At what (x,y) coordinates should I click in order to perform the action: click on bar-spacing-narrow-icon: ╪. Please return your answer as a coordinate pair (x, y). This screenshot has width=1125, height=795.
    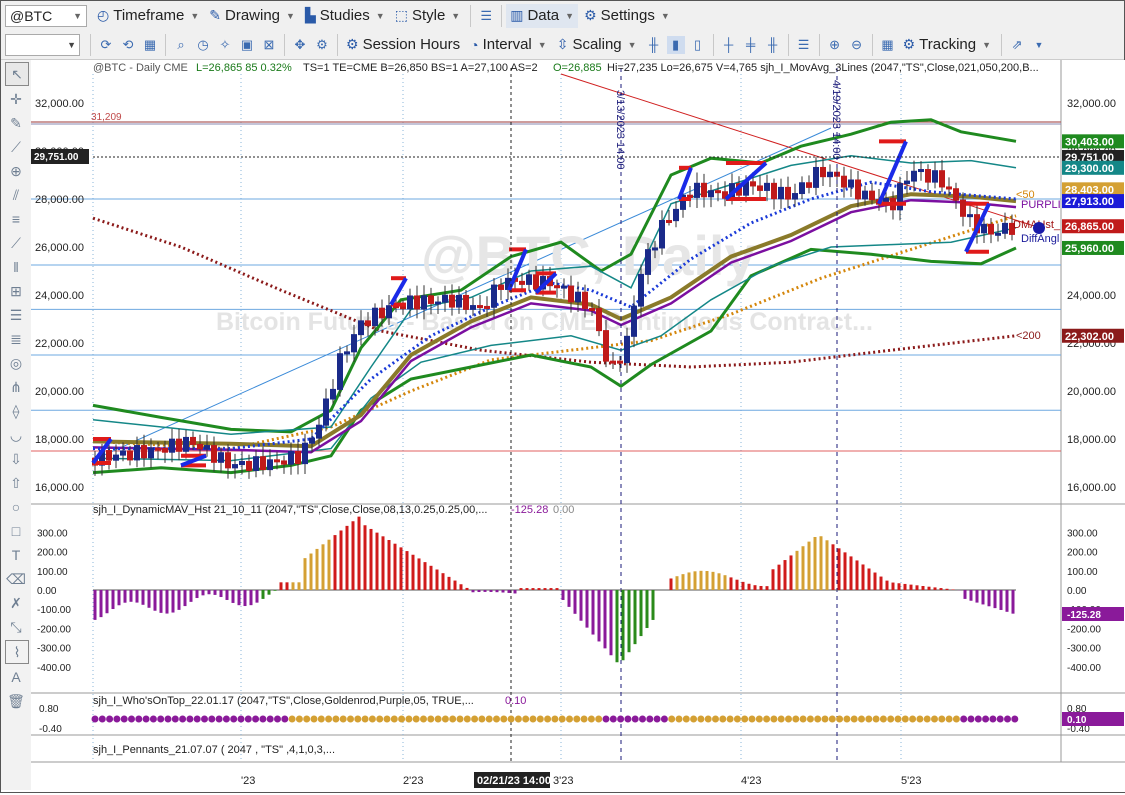
    Looking at the image, I should click on (751, 45).